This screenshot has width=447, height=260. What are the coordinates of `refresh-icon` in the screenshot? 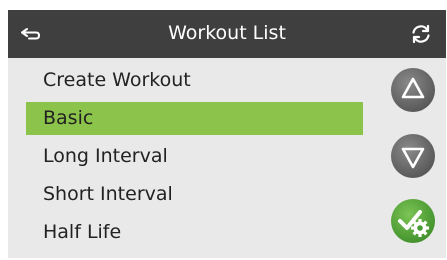 It's located at (421, 34).